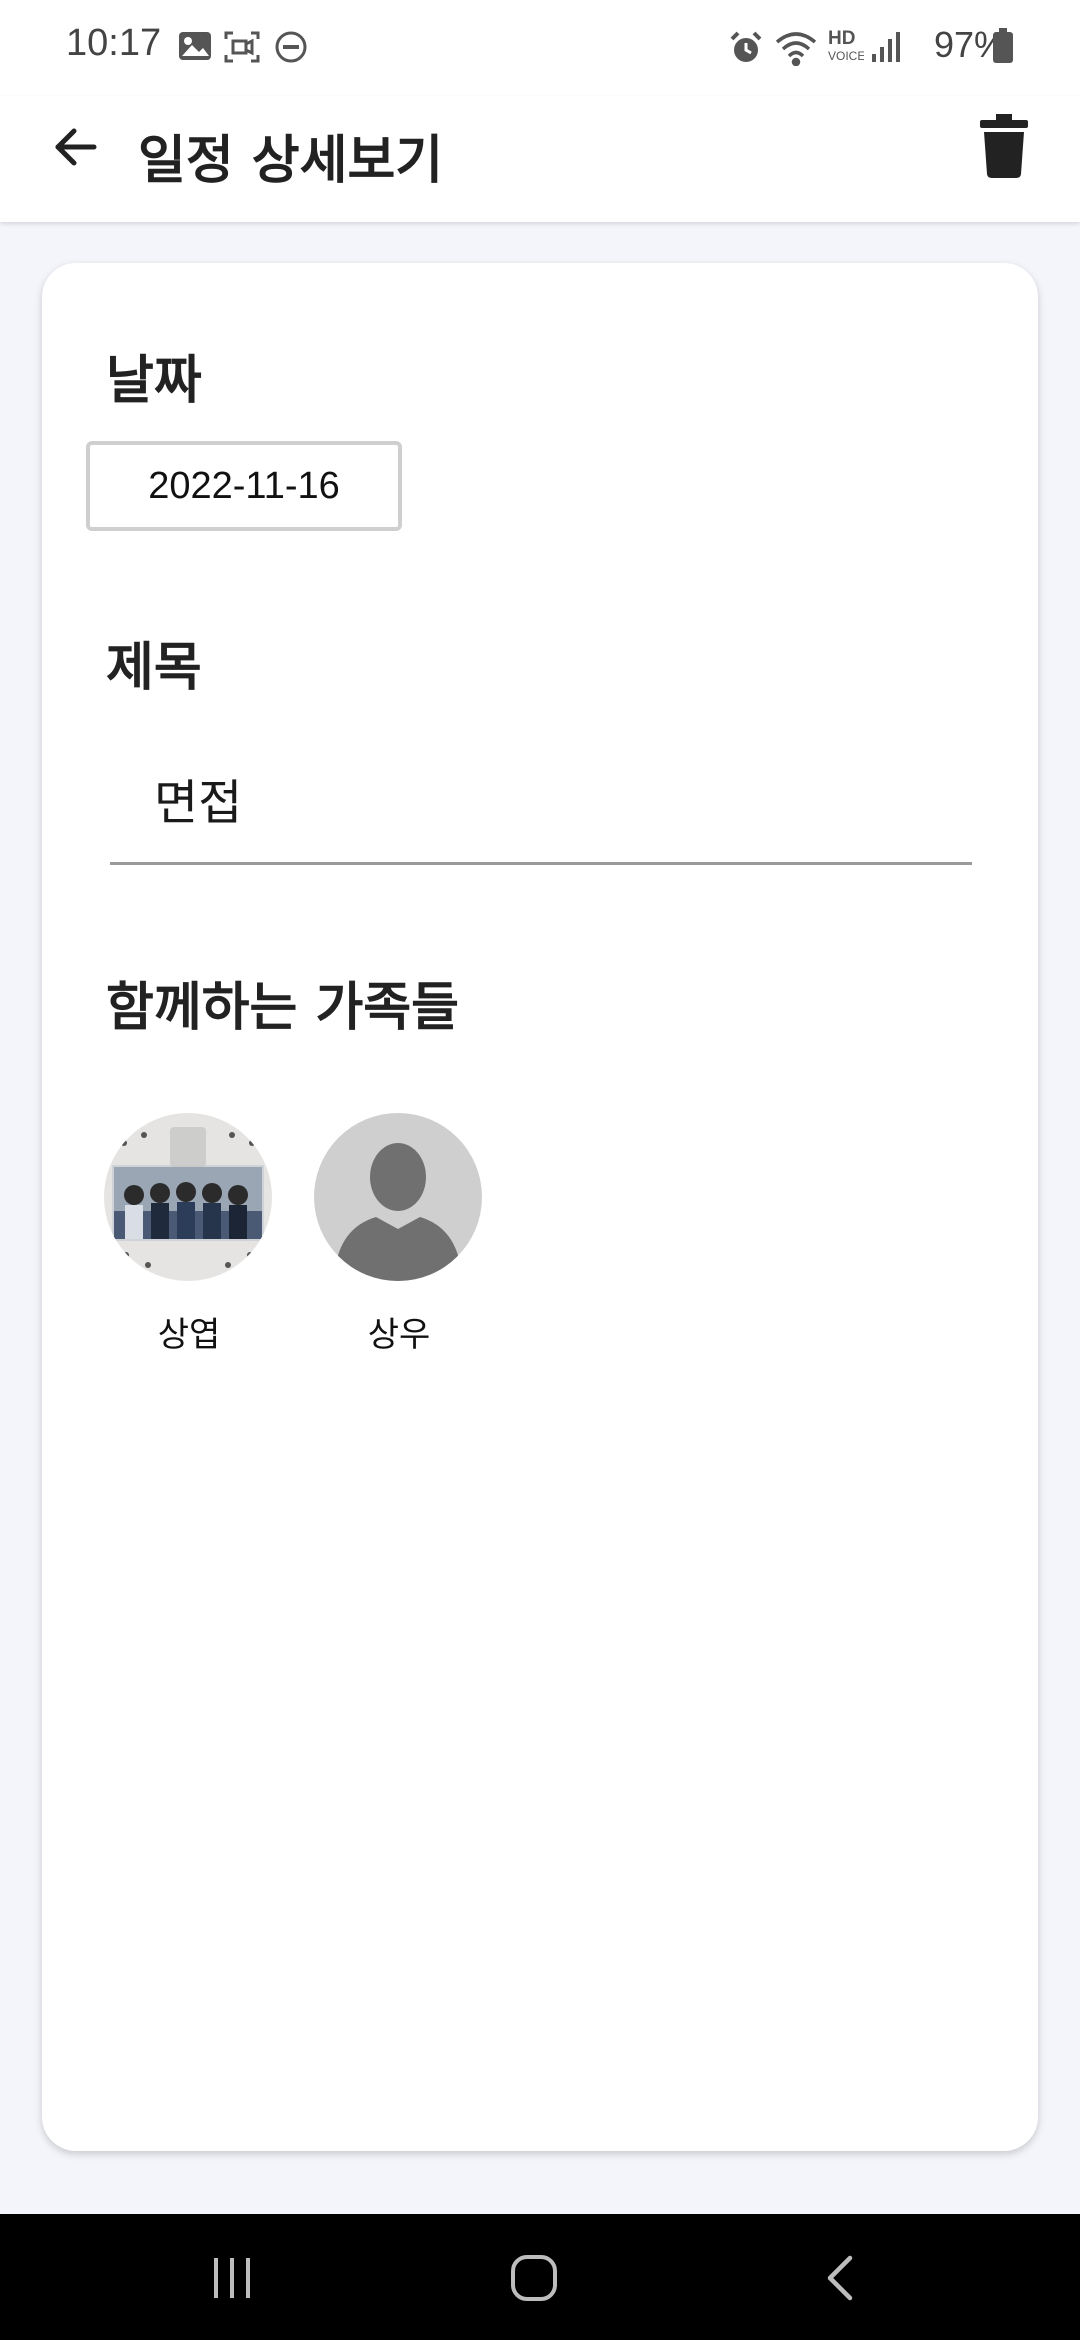 The width and height of the screenshot is (1080, 2340). I want to click on recent-apps-button, so click(232, 2280).